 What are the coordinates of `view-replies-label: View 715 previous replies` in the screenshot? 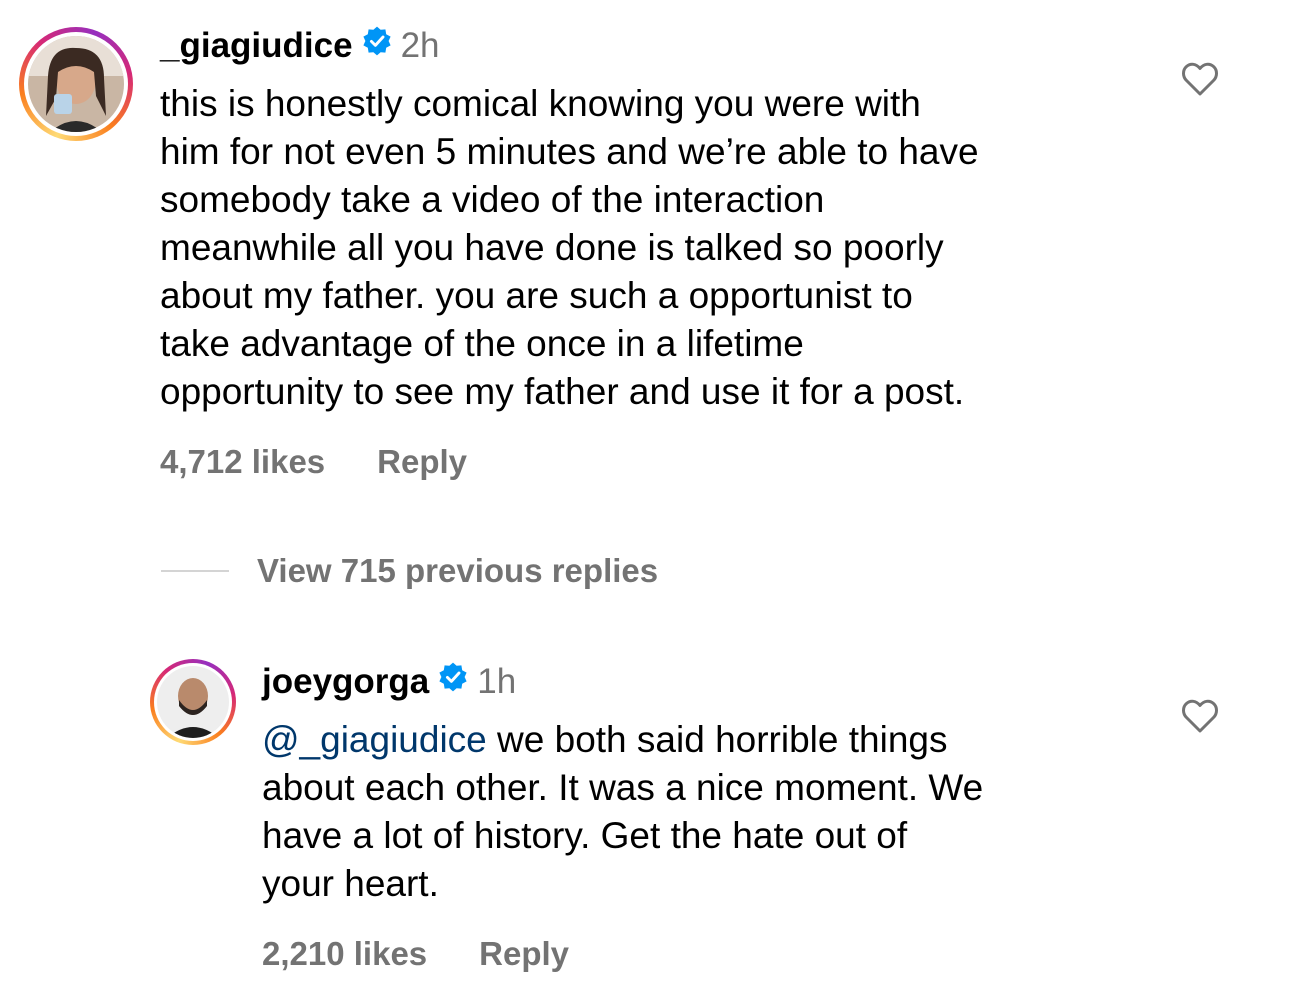 It's located at (457, 571).